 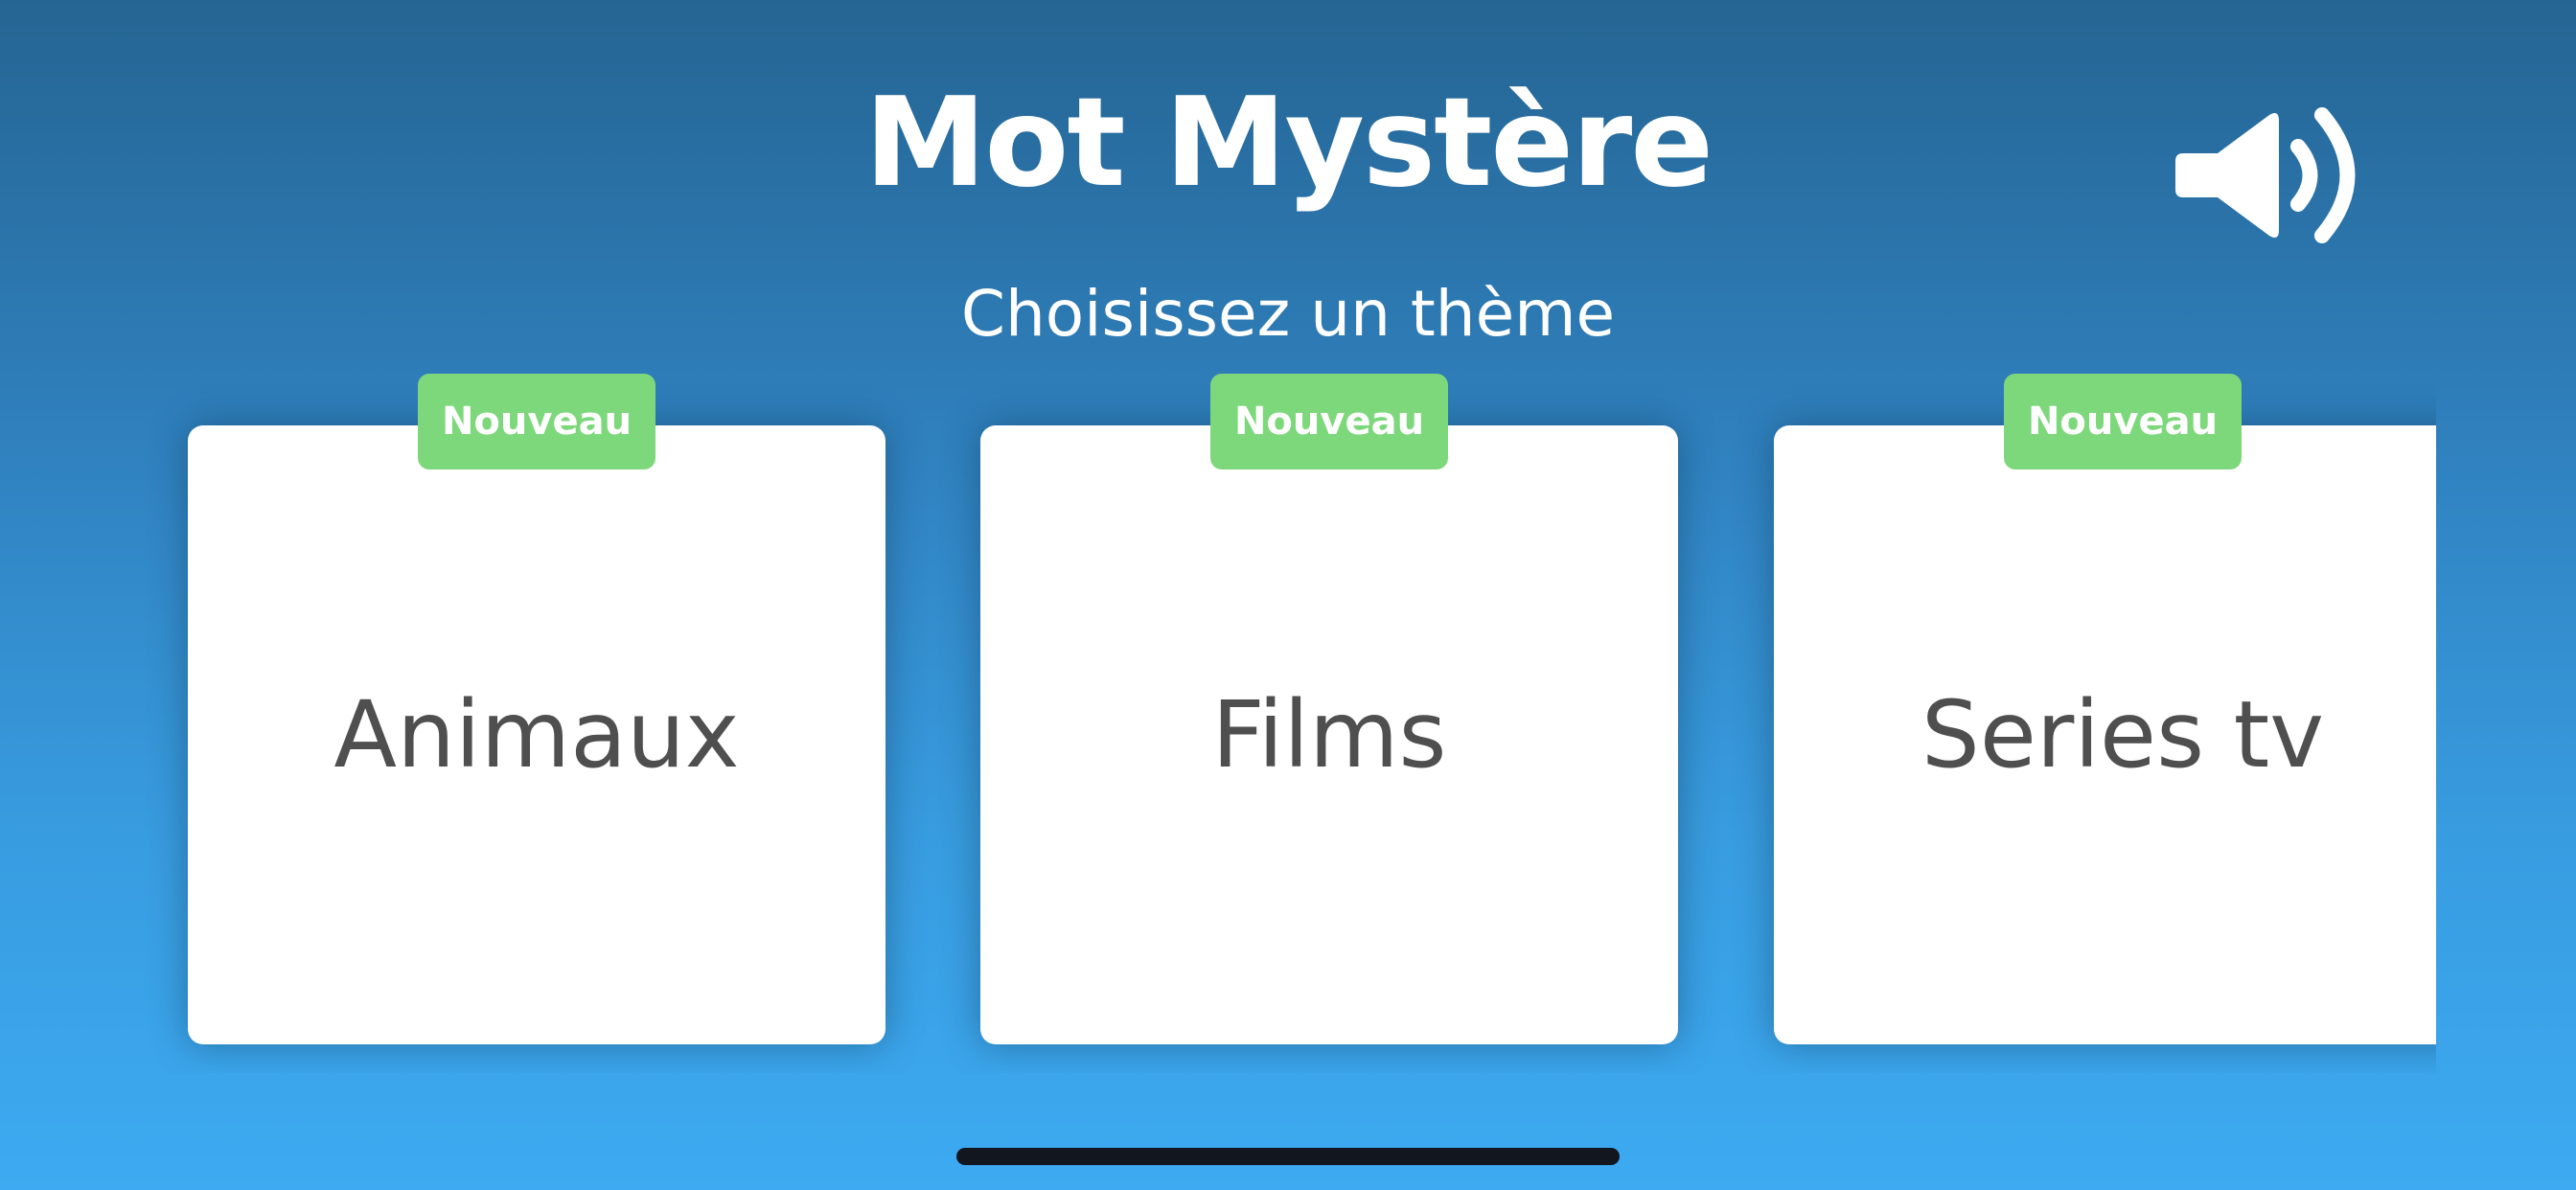 I want to click on speaker-volume-icon, so click(x=2265, y=175).